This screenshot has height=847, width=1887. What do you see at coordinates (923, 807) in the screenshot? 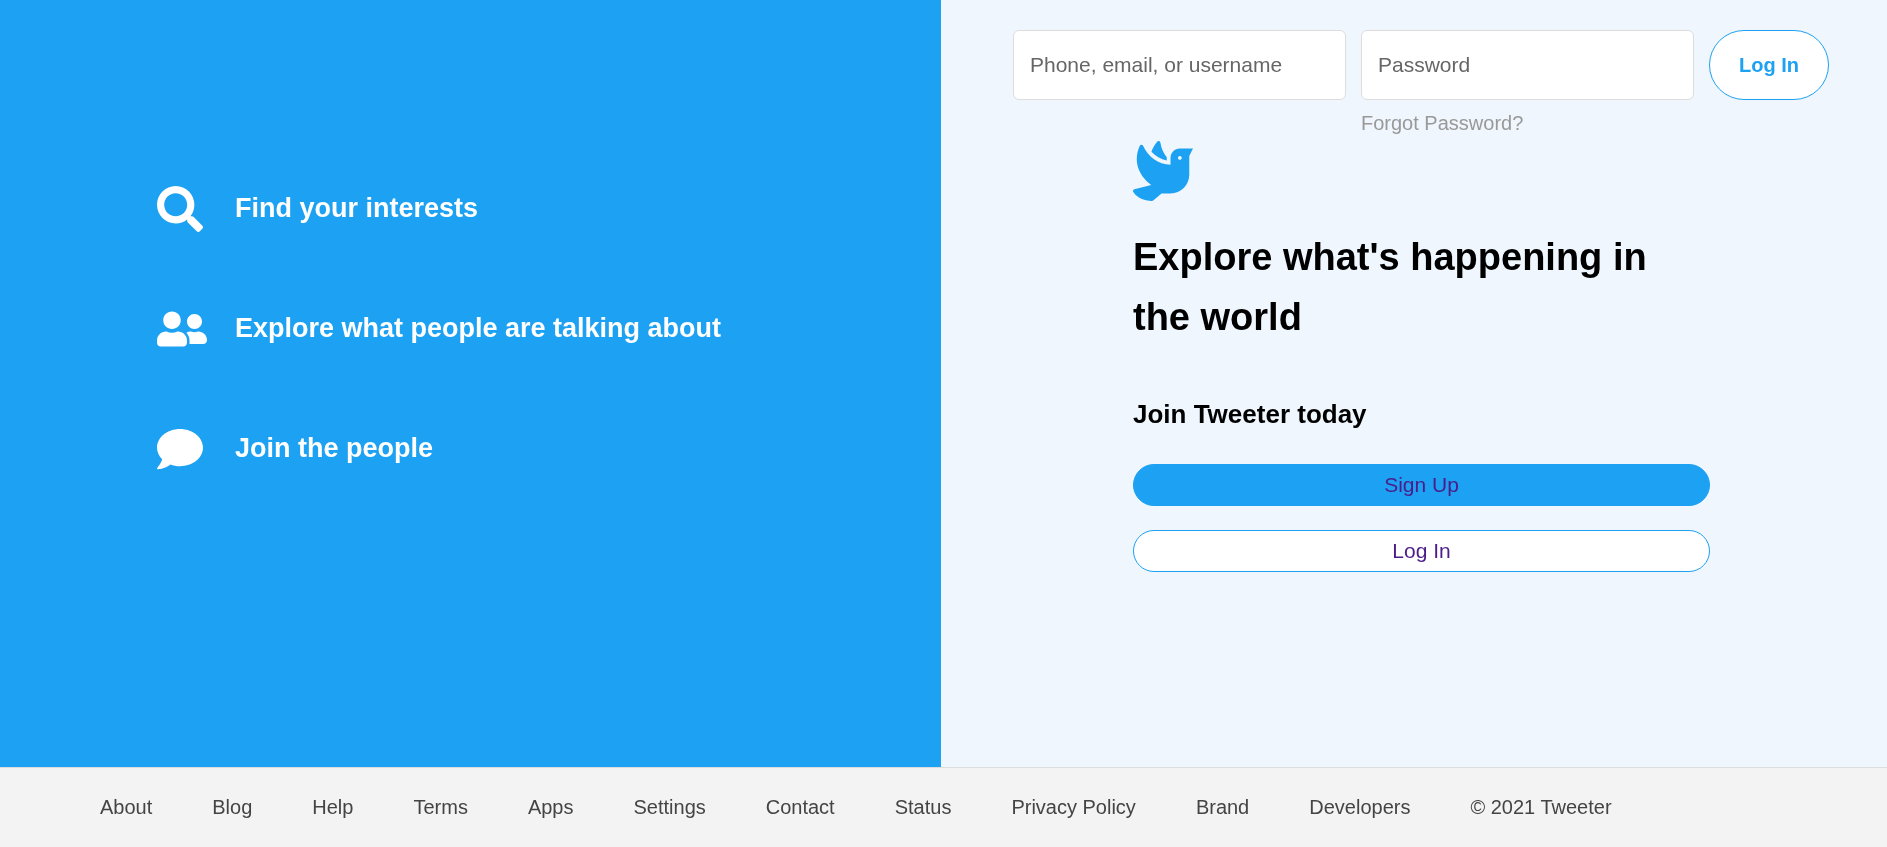
I see `footer-link: Status` at bounding box center [923, 807].